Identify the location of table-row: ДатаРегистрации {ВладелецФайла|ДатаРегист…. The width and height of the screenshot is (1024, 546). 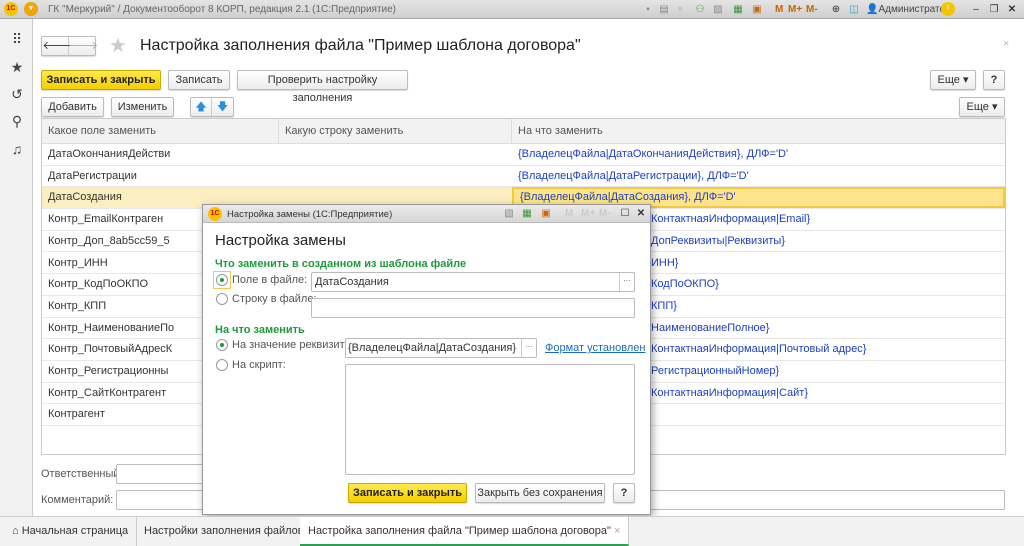
(523, 177).